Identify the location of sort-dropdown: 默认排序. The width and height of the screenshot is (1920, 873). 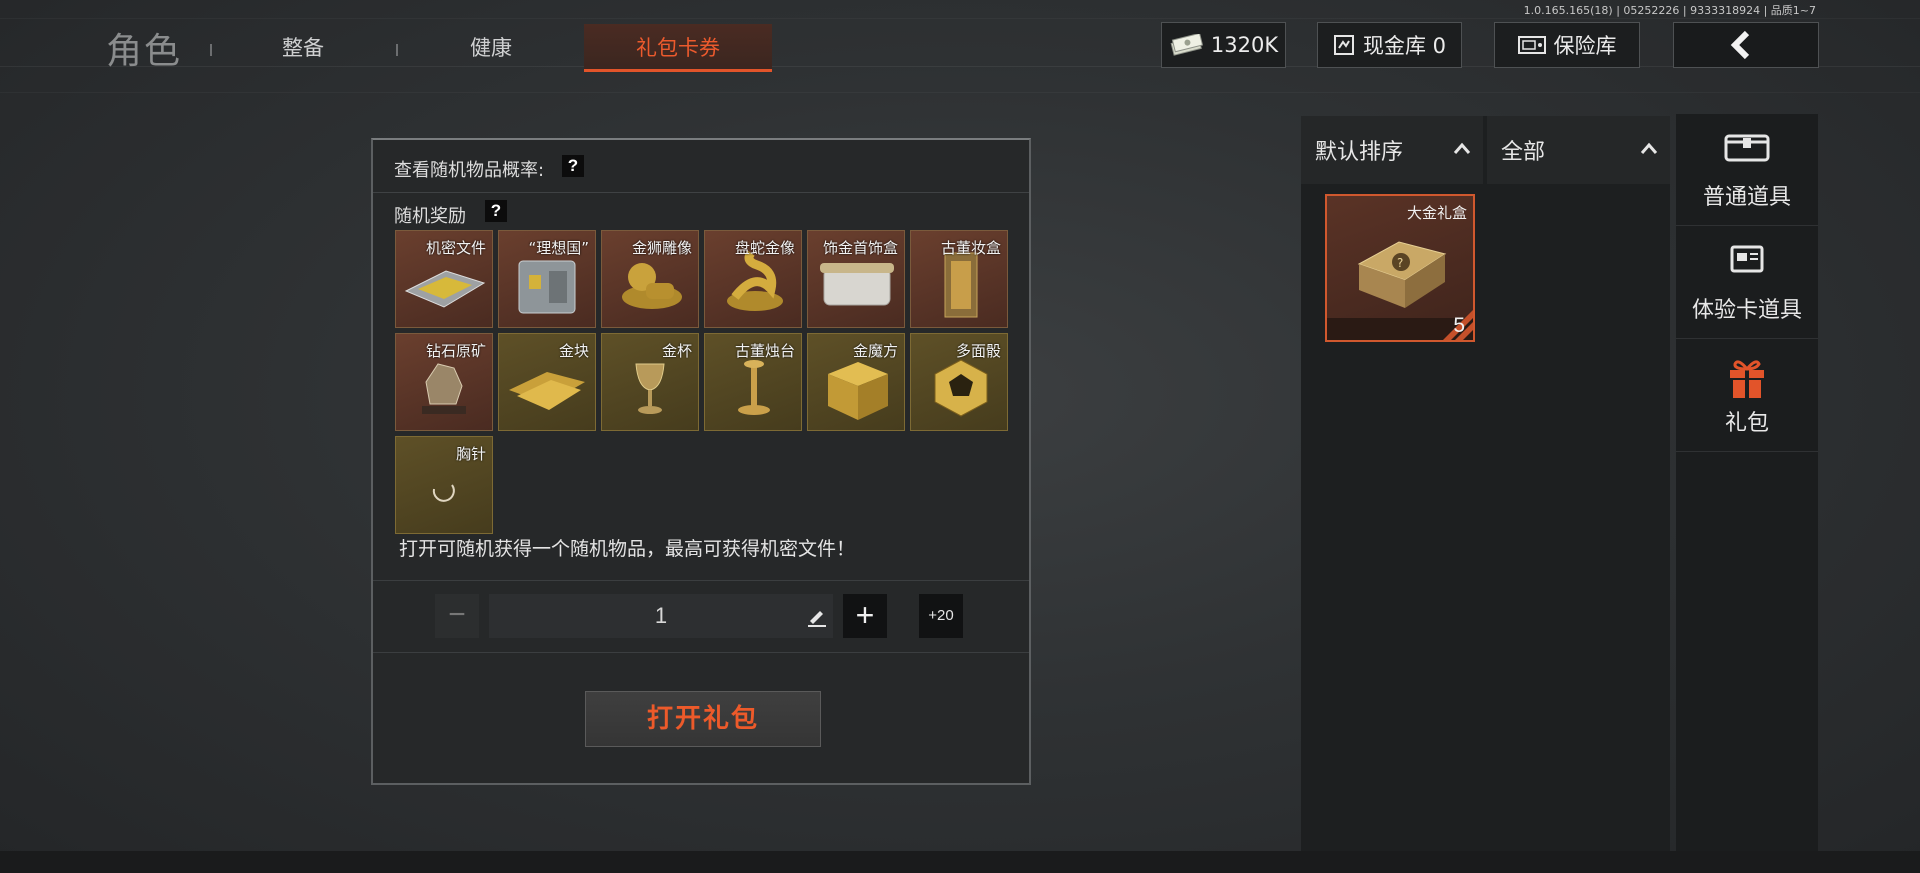
(1392, 150).